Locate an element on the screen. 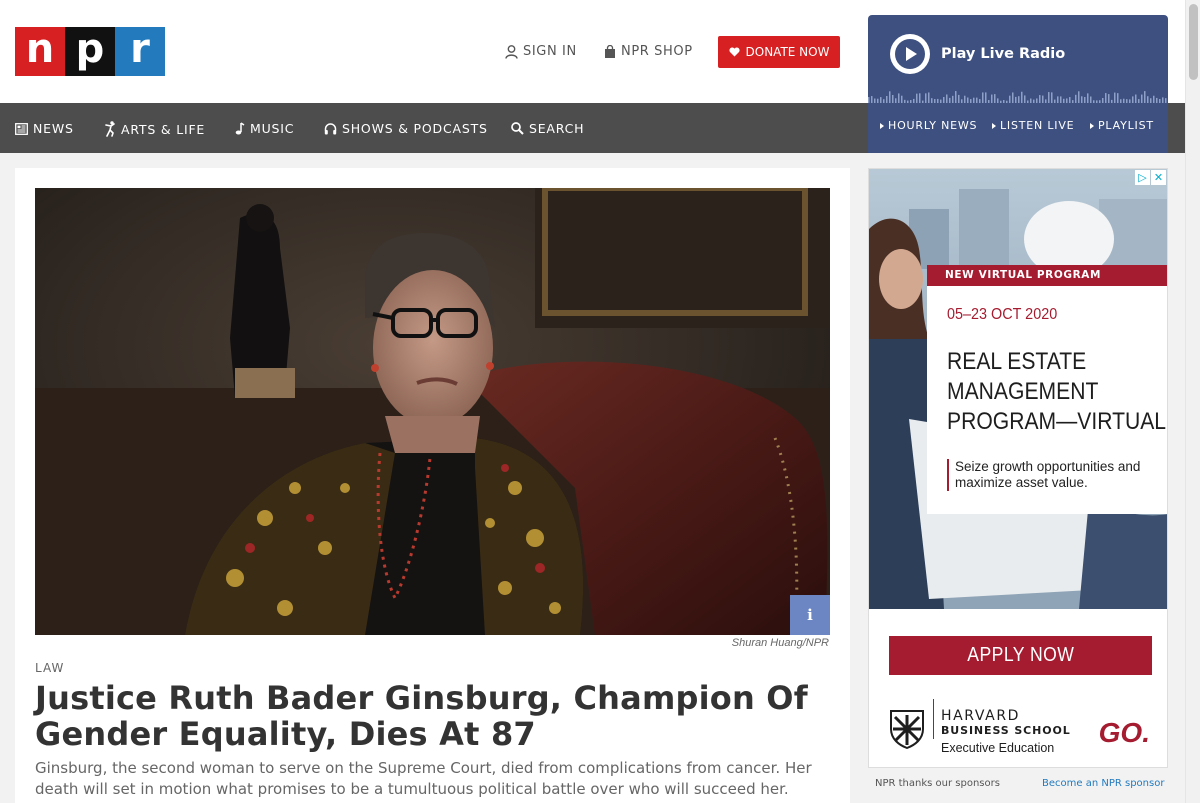 Image resolution: width=1200 pixels, height=803 pixels. listen-live-link: LISTEN LIVE is located at coordinates (1033, 125).